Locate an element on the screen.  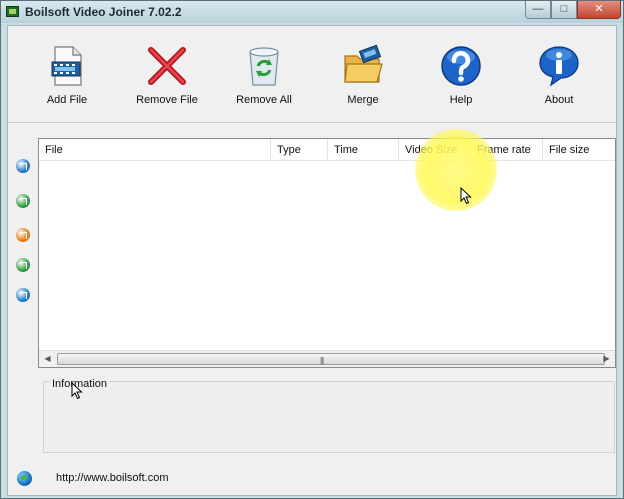
question-icon is located at coordinates (461, 66).